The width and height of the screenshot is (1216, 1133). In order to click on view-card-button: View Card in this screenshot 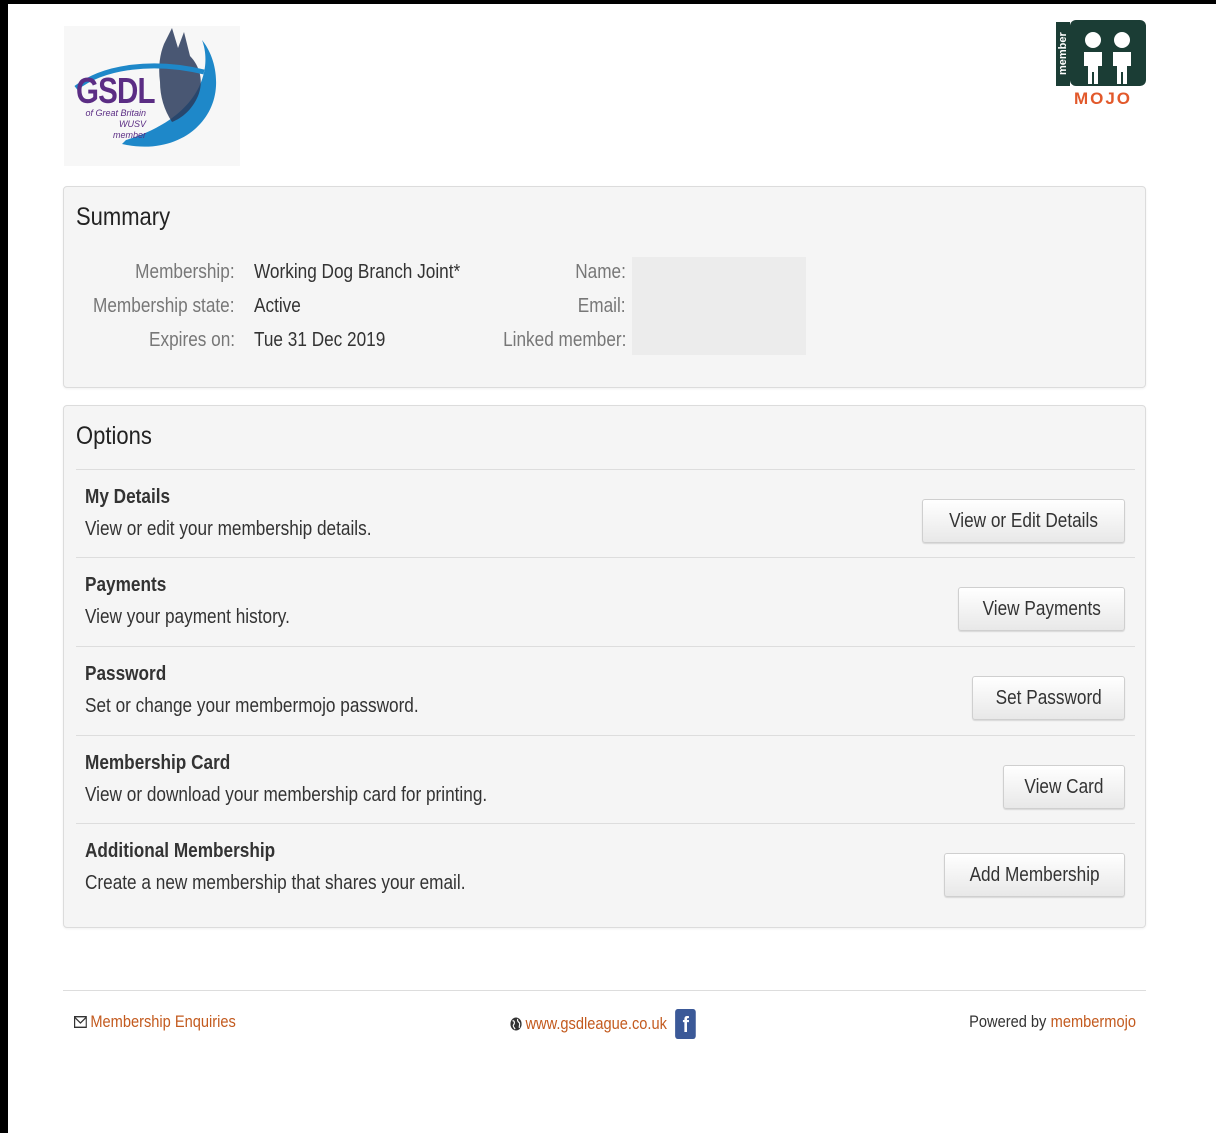, I will do `click(1064, 787)`.